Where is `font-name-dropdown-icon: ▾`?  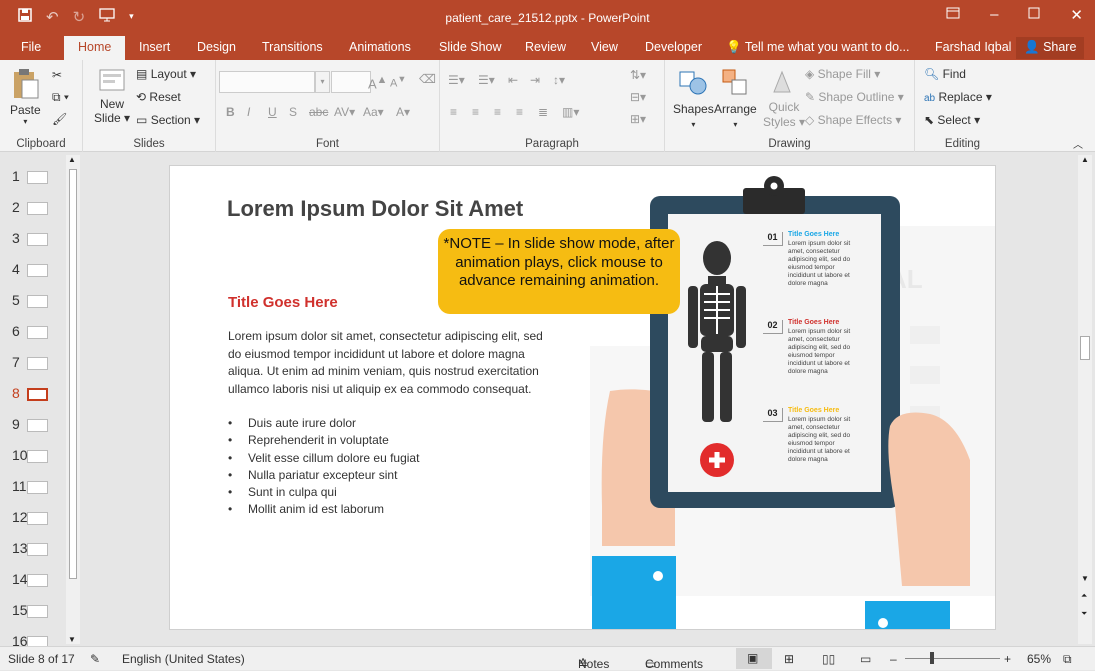
font-name-dropdown-icon: ▾ is located at coordinates (322, 82).